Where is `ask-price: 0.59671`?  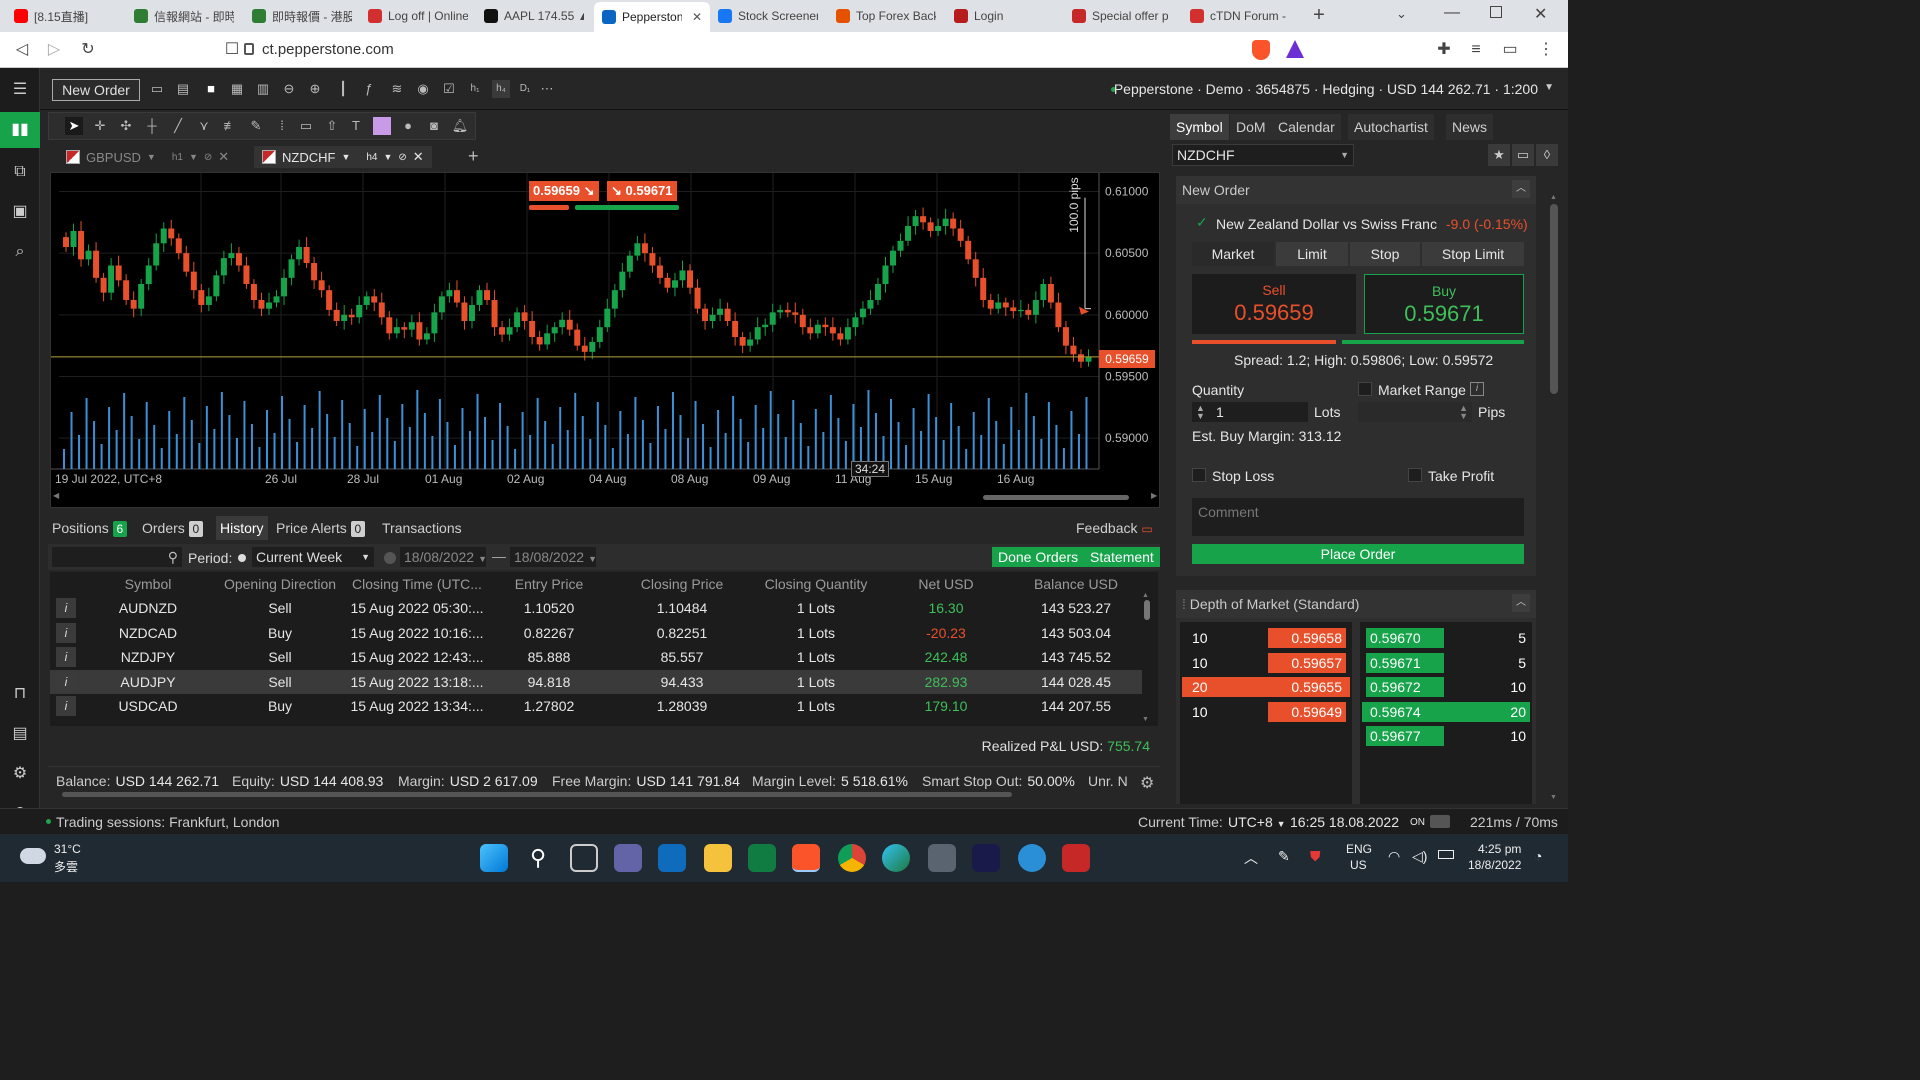 ask-price: 0.59671 is located at coordinates (1405, 662).